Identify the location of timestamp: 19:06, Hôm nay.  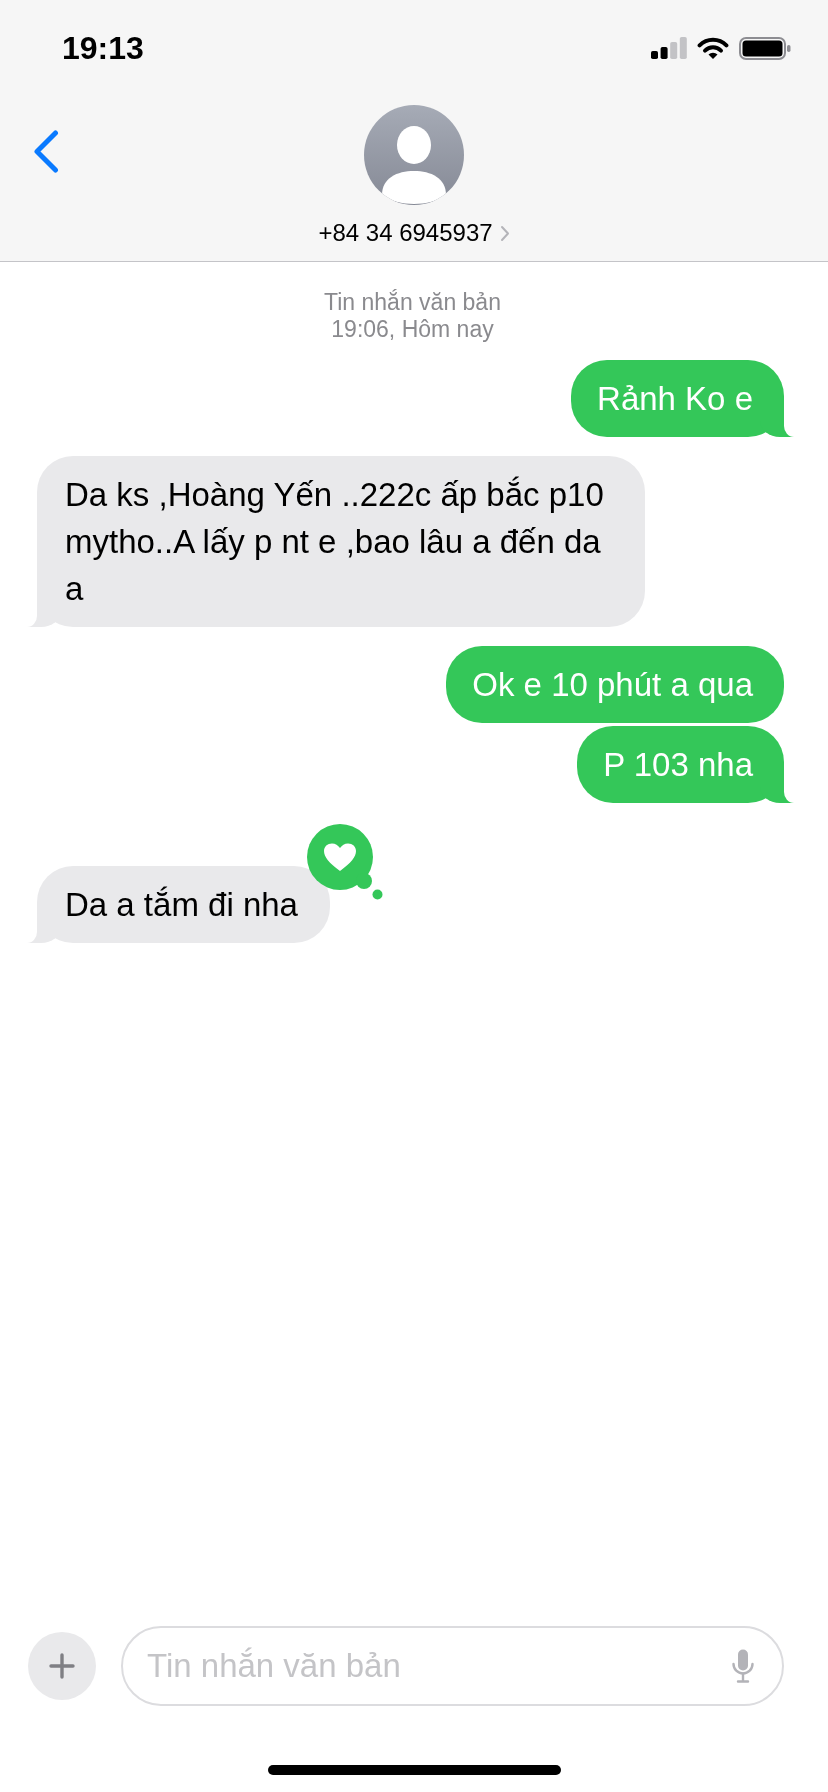
(412, 329).